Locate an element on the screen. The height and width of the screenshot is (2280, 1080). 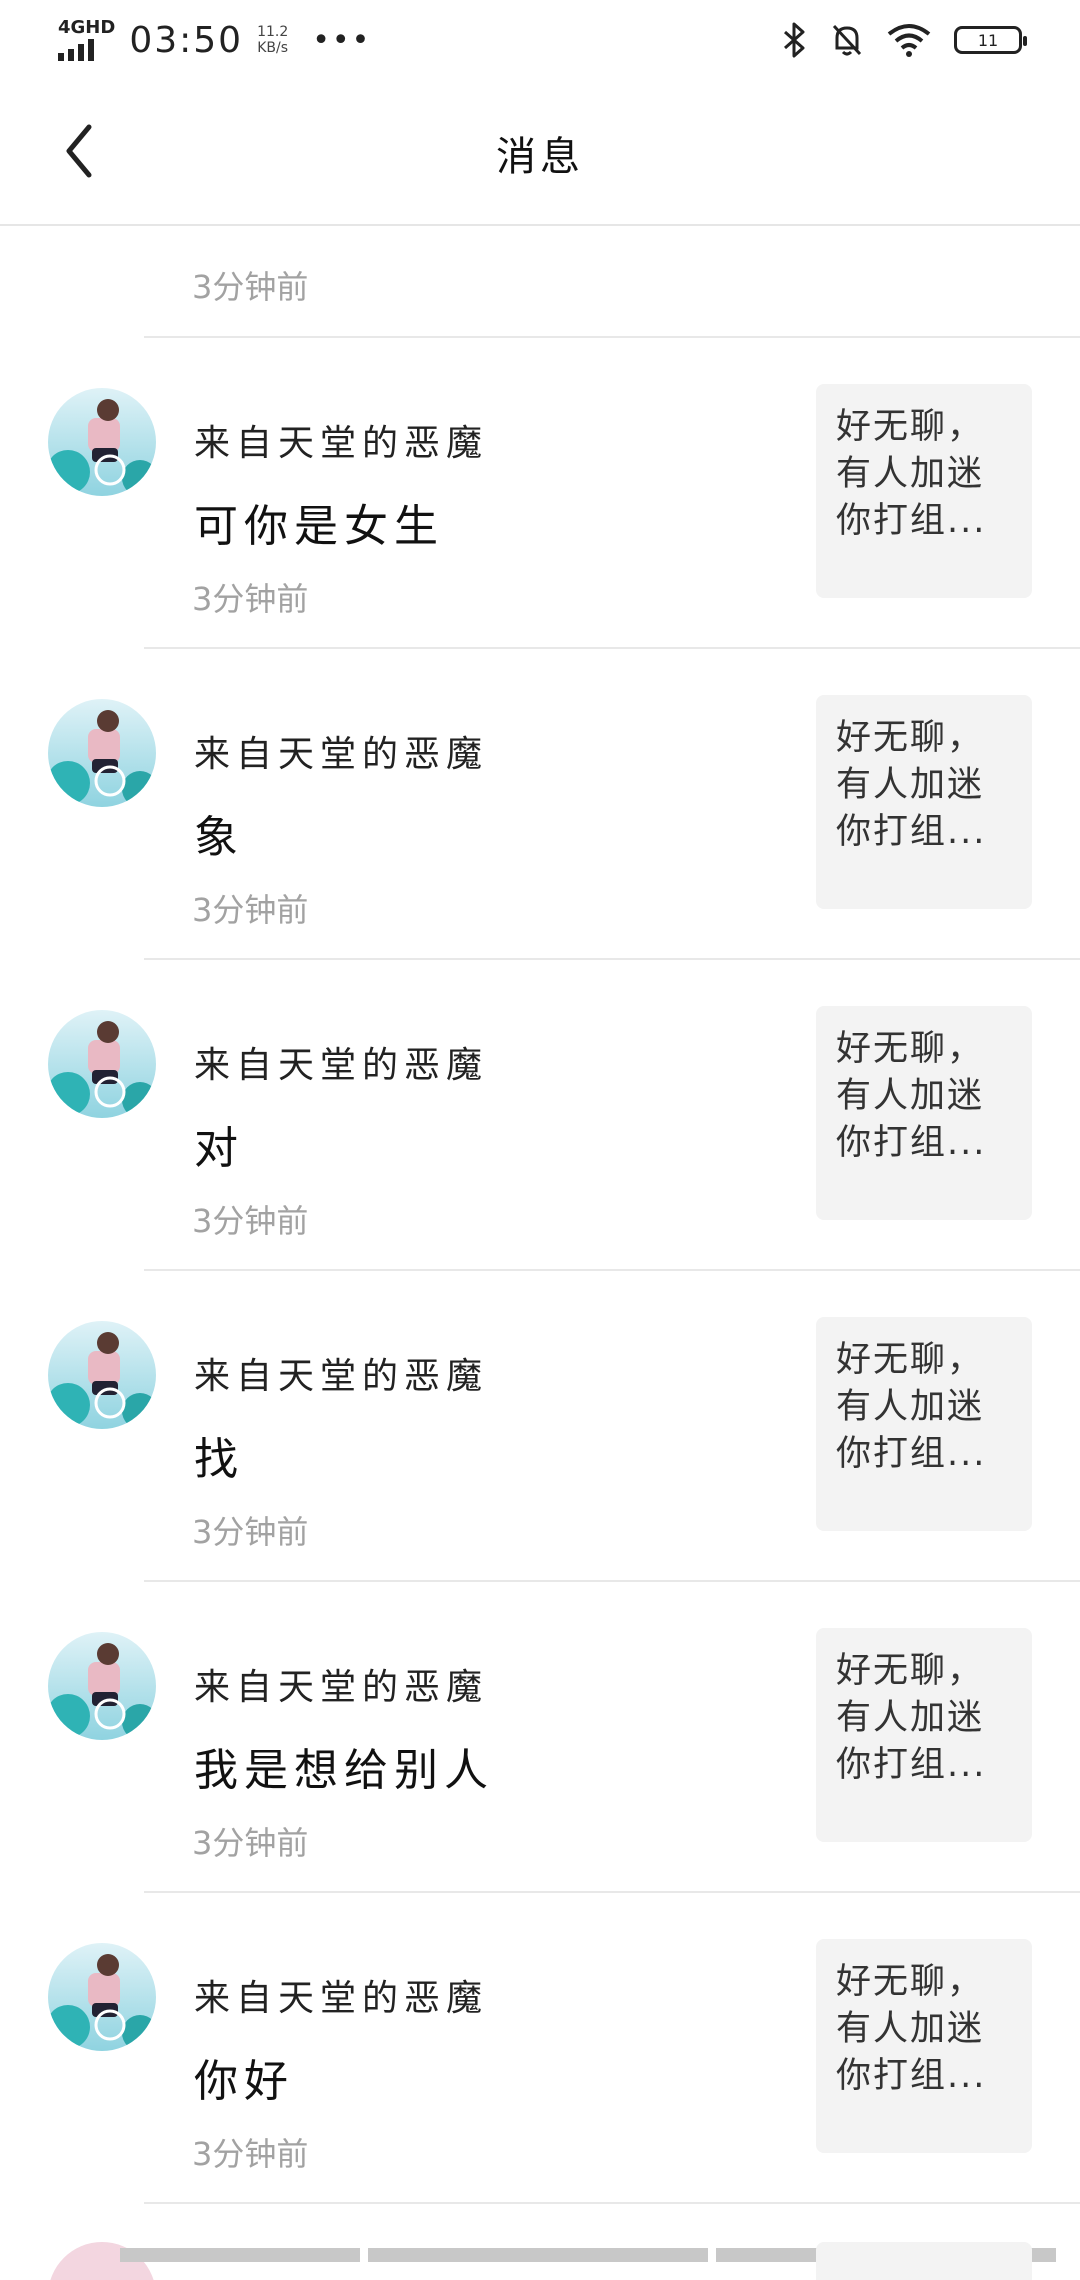
nav-bar: 消息 is located at coordinates (540, 153).